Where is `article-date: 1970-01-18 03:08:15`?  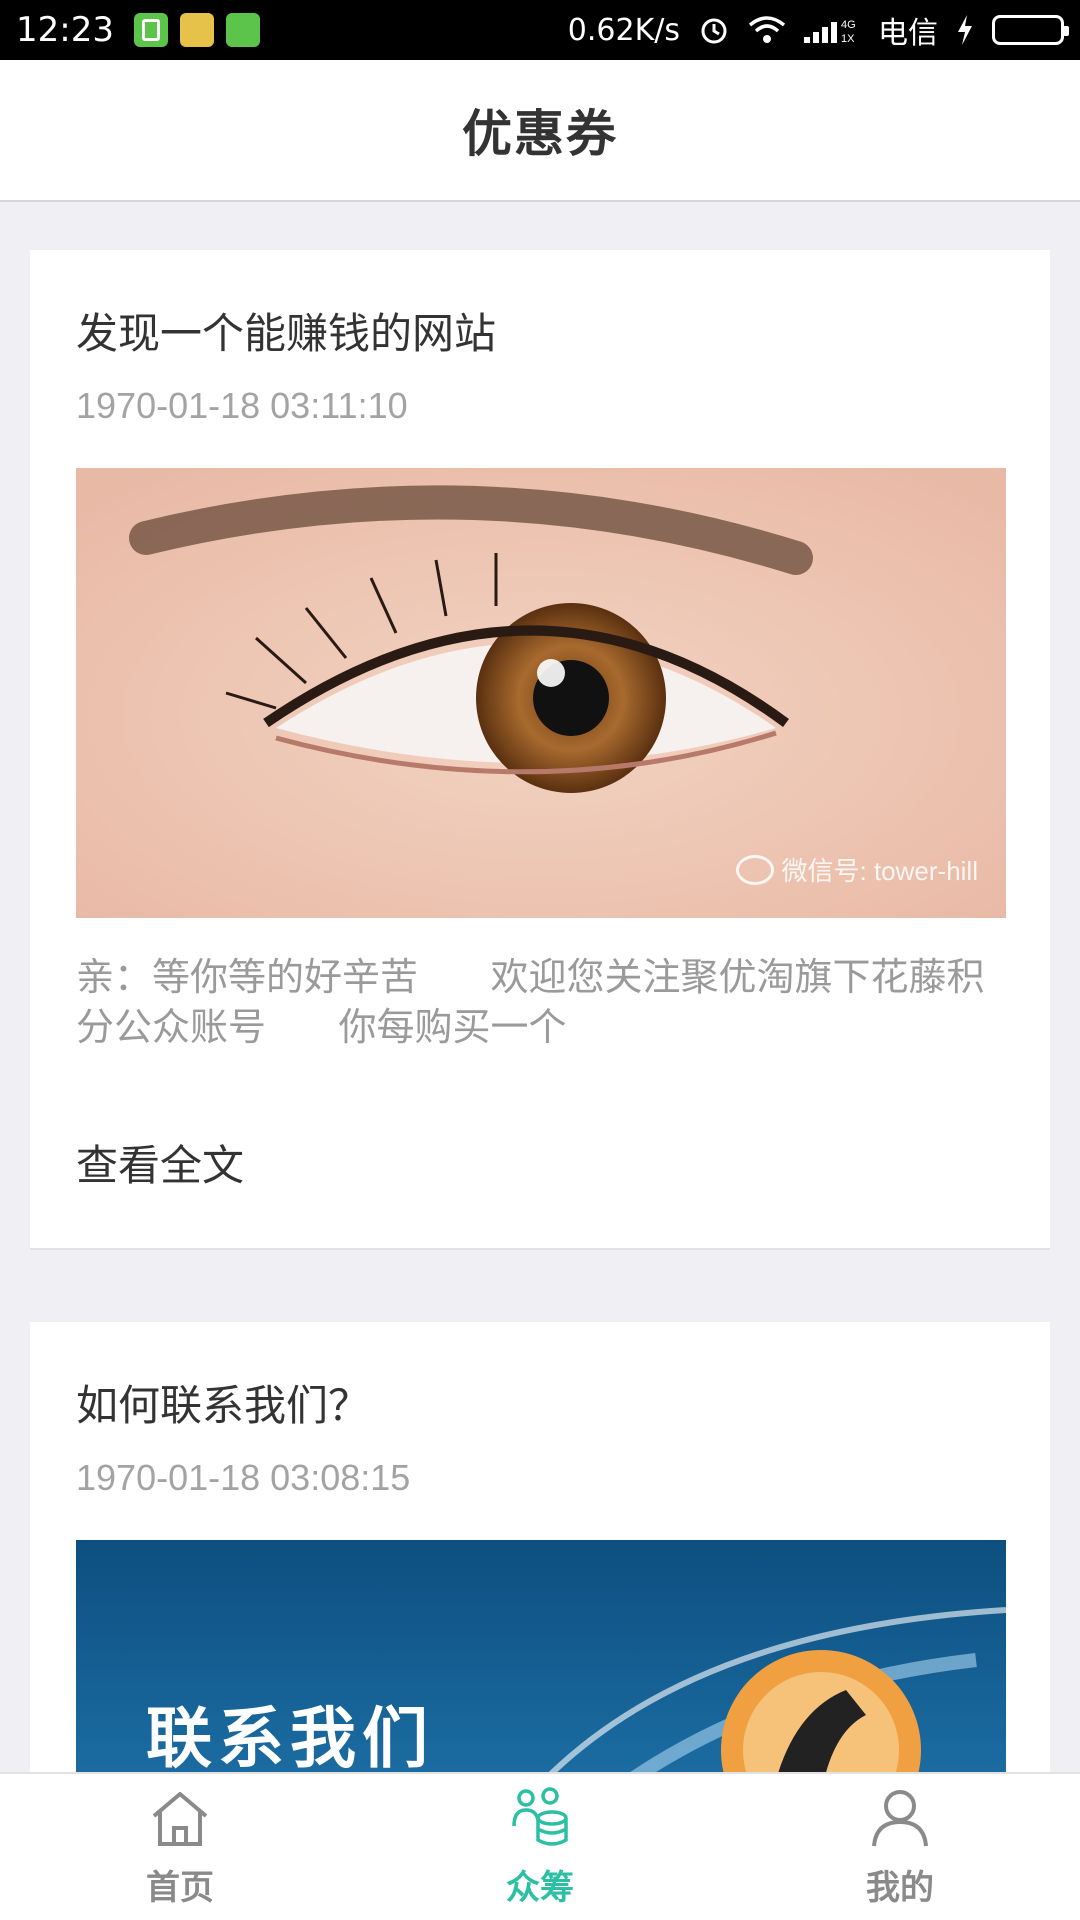 article-date: 1970-01-18 03:08:15 is located at coordinates (243, 1477).